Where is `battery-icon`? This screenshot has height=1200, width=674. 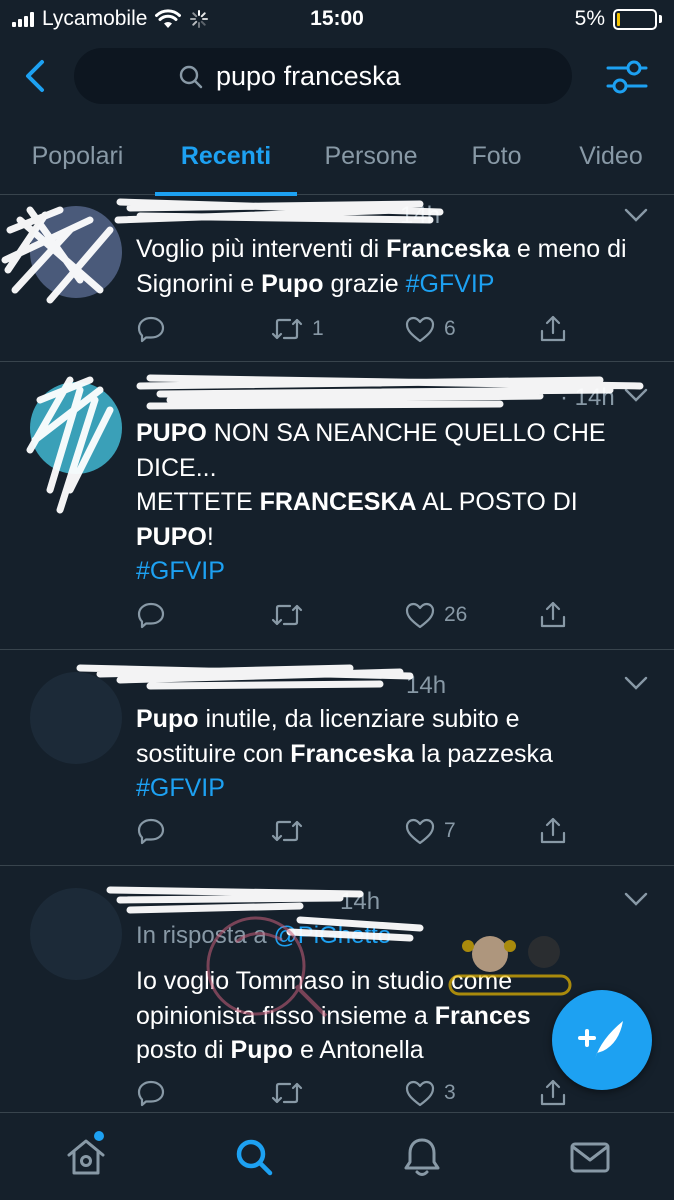 battery-icon is located at coordinates (635, 19).